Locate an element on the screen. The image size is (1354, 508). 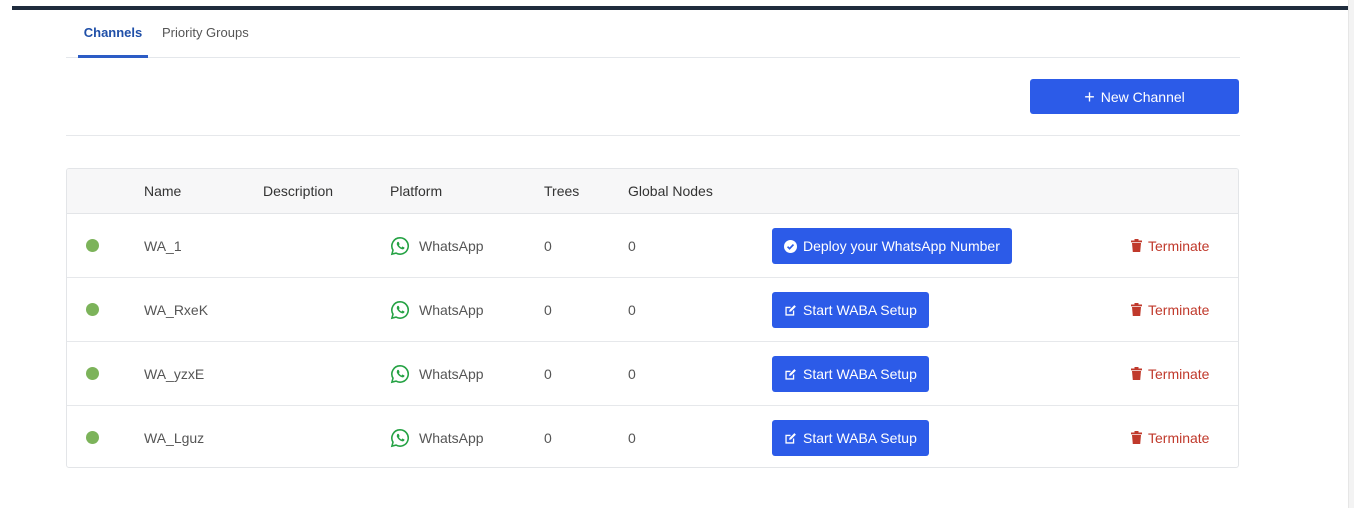
channel-name: WA_Lguz is located at coordinates (174, 436).